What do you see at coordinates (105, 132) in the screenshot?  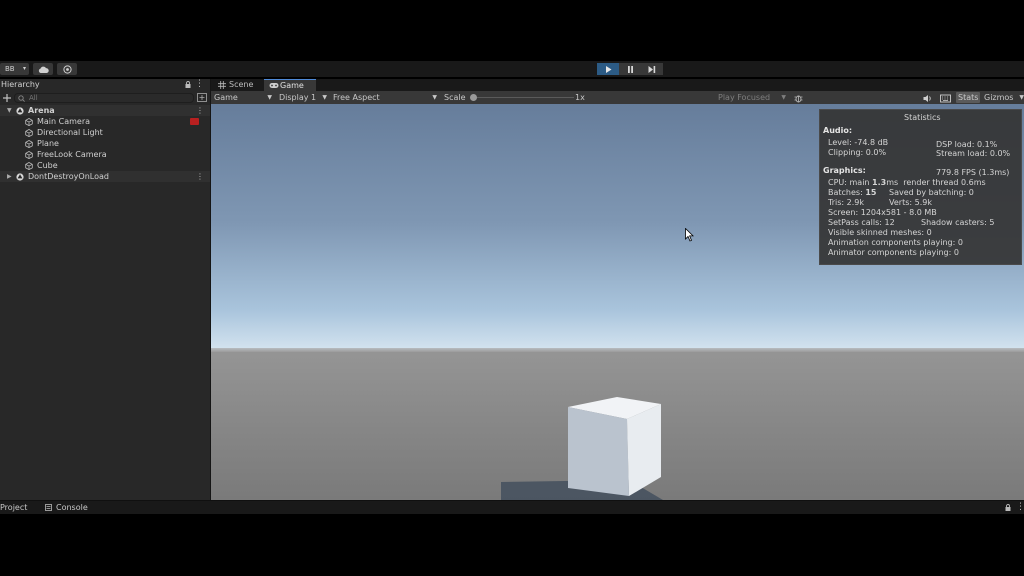 I see `tree-item-directional-light: Directional Light` at bounding box center [105, 132].